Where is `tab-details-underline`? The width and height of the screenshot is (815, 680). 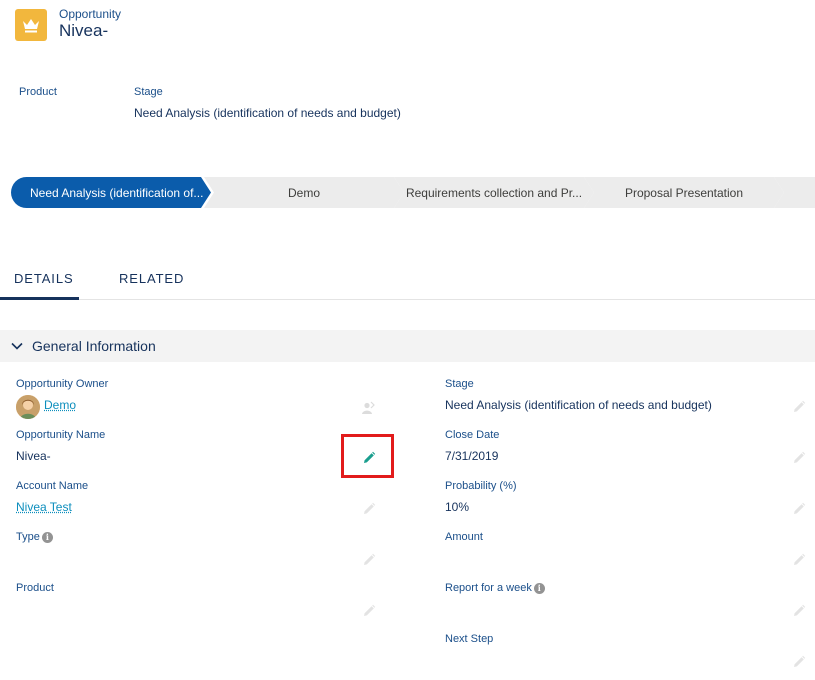 tab-details-underline is located at coordinates (39, 298).